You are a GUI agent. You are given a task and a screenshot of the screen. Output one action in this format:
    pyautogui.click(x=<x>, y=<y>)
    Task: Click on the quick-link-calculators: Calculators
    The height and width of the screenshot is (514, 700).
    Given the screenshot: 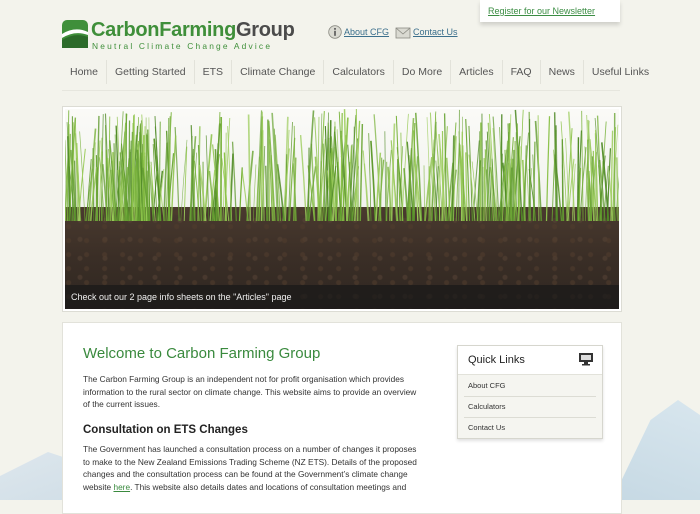 What is the action you would take?
    pyautogui.click(x=487, y=406)
    